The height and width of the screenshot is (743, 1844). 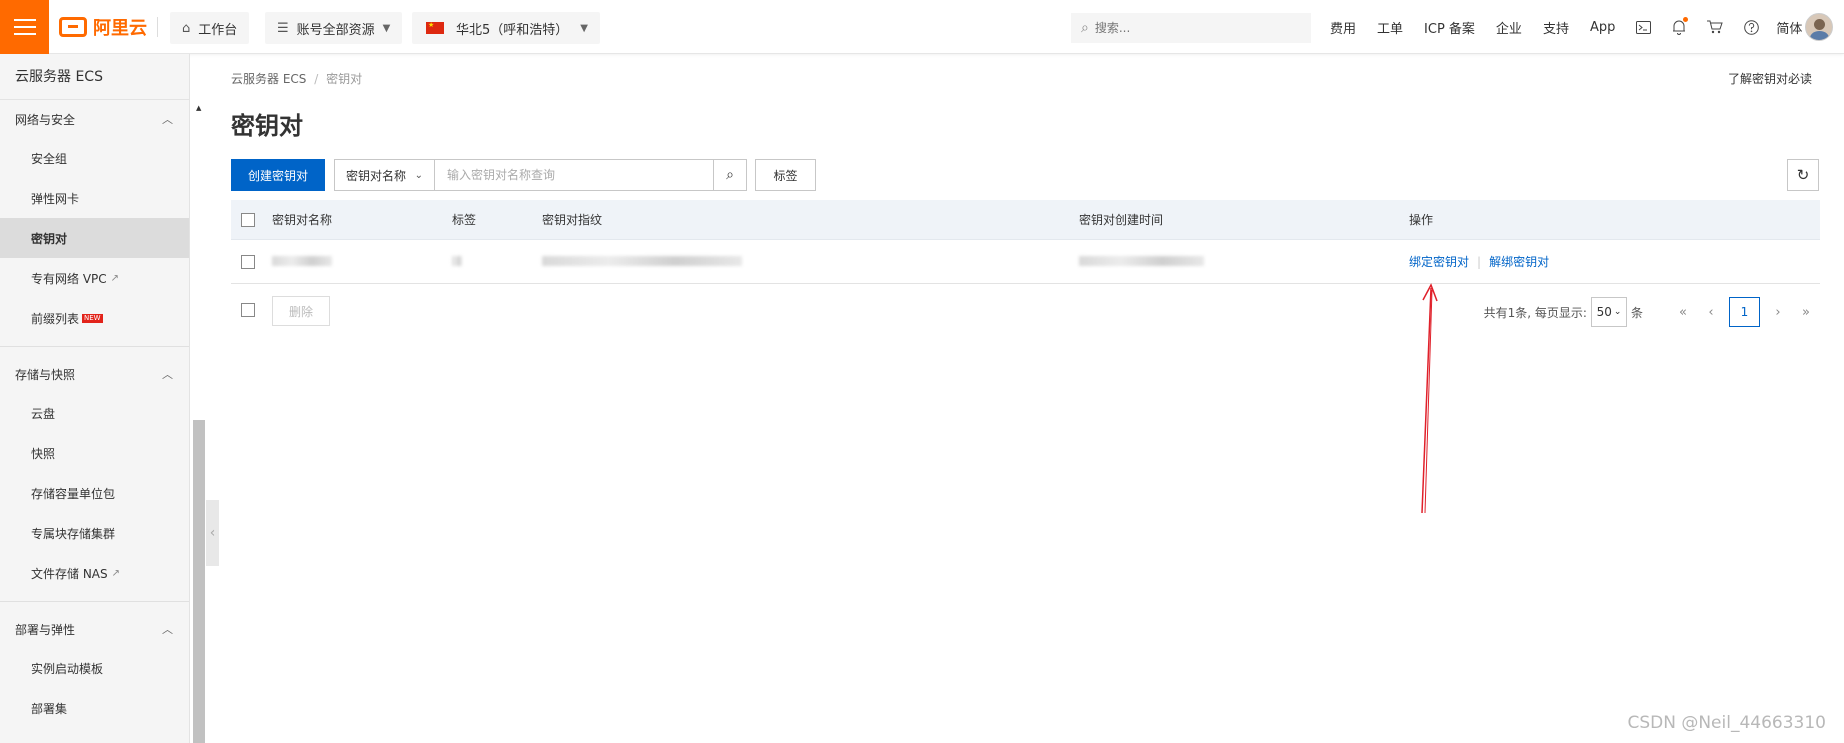 What do you see at coordinates (120, 28) in the screenshot?
I see `brand-name: 阿里云` at bounding box center [120, 28].